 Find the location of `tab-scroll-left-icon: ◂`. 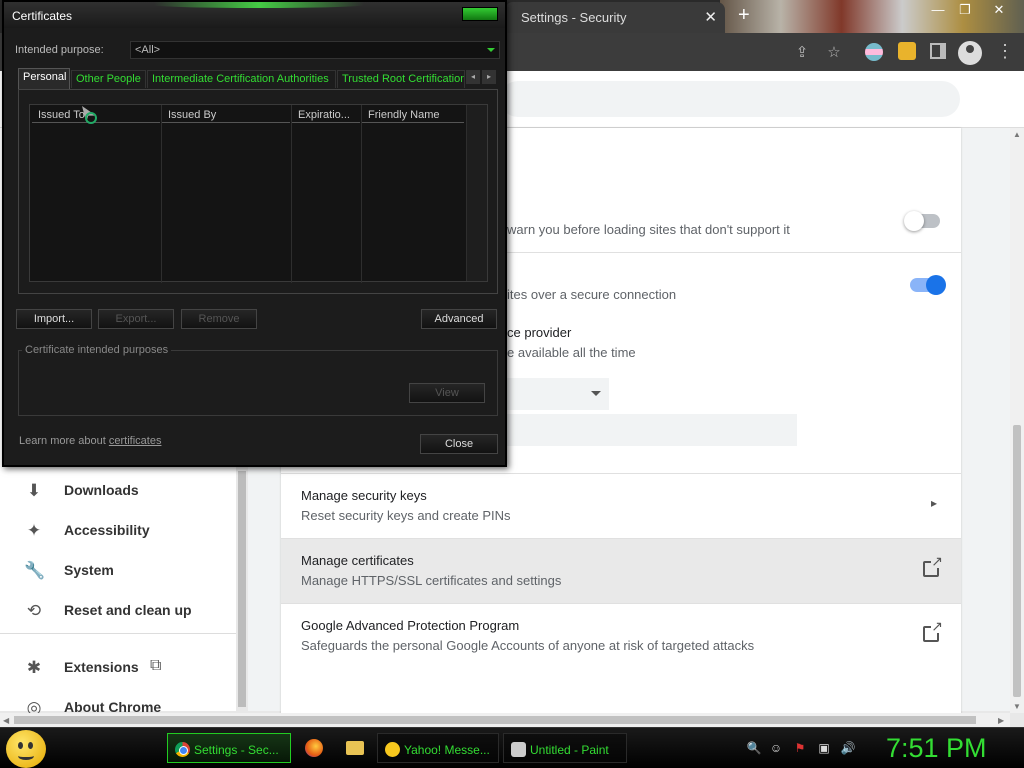

tab-scroll-left-icon: ◂ is located at coordinates (473, 77).